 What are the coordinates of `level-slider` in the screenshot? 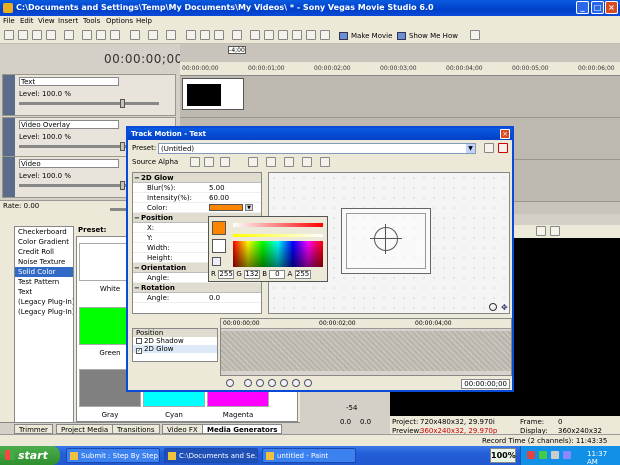 It's located at (89, 103).